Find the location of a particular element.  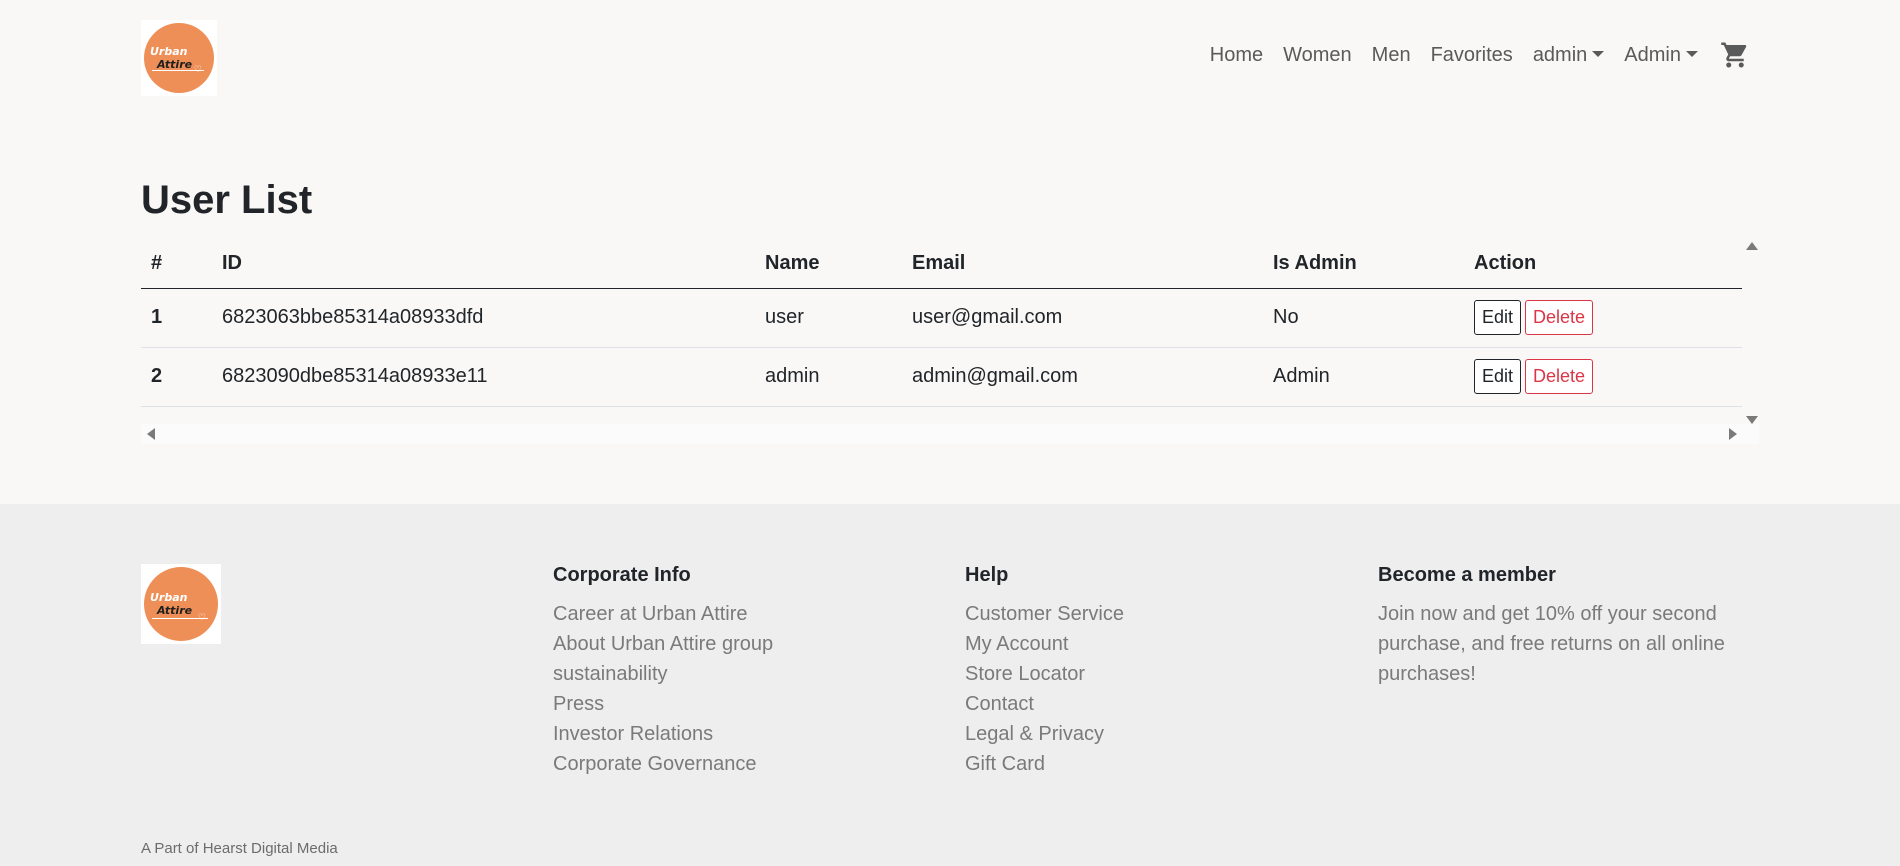

copyright-text: A Part of Hearst Digital Media is located at coordinates (239, 848).